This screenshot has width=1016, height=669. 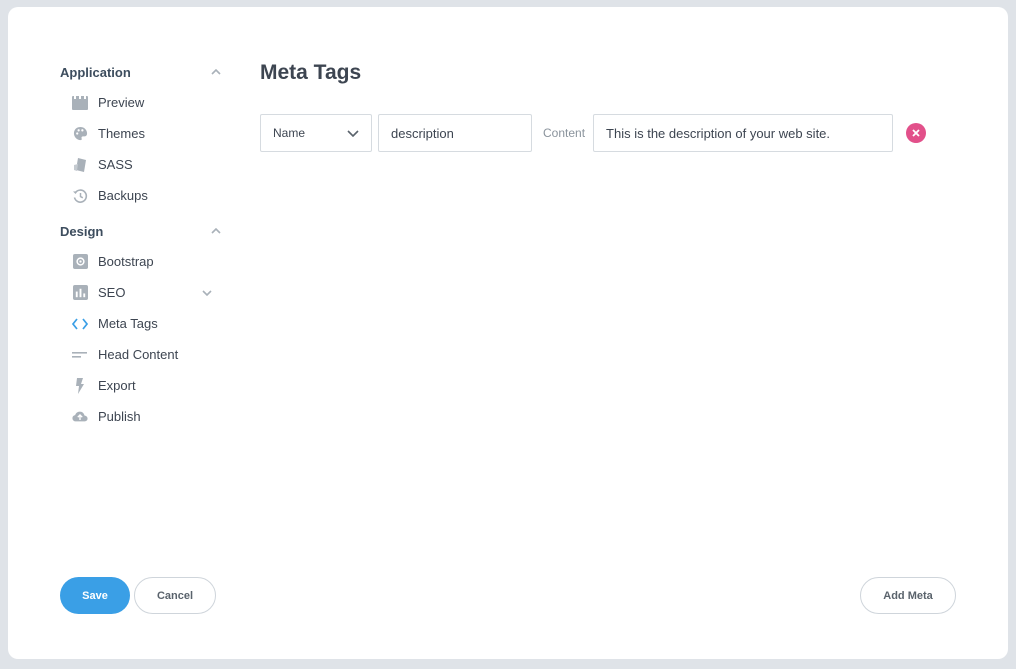 I want to click on cancel-button: Cancel, so click(x=175, y=595).